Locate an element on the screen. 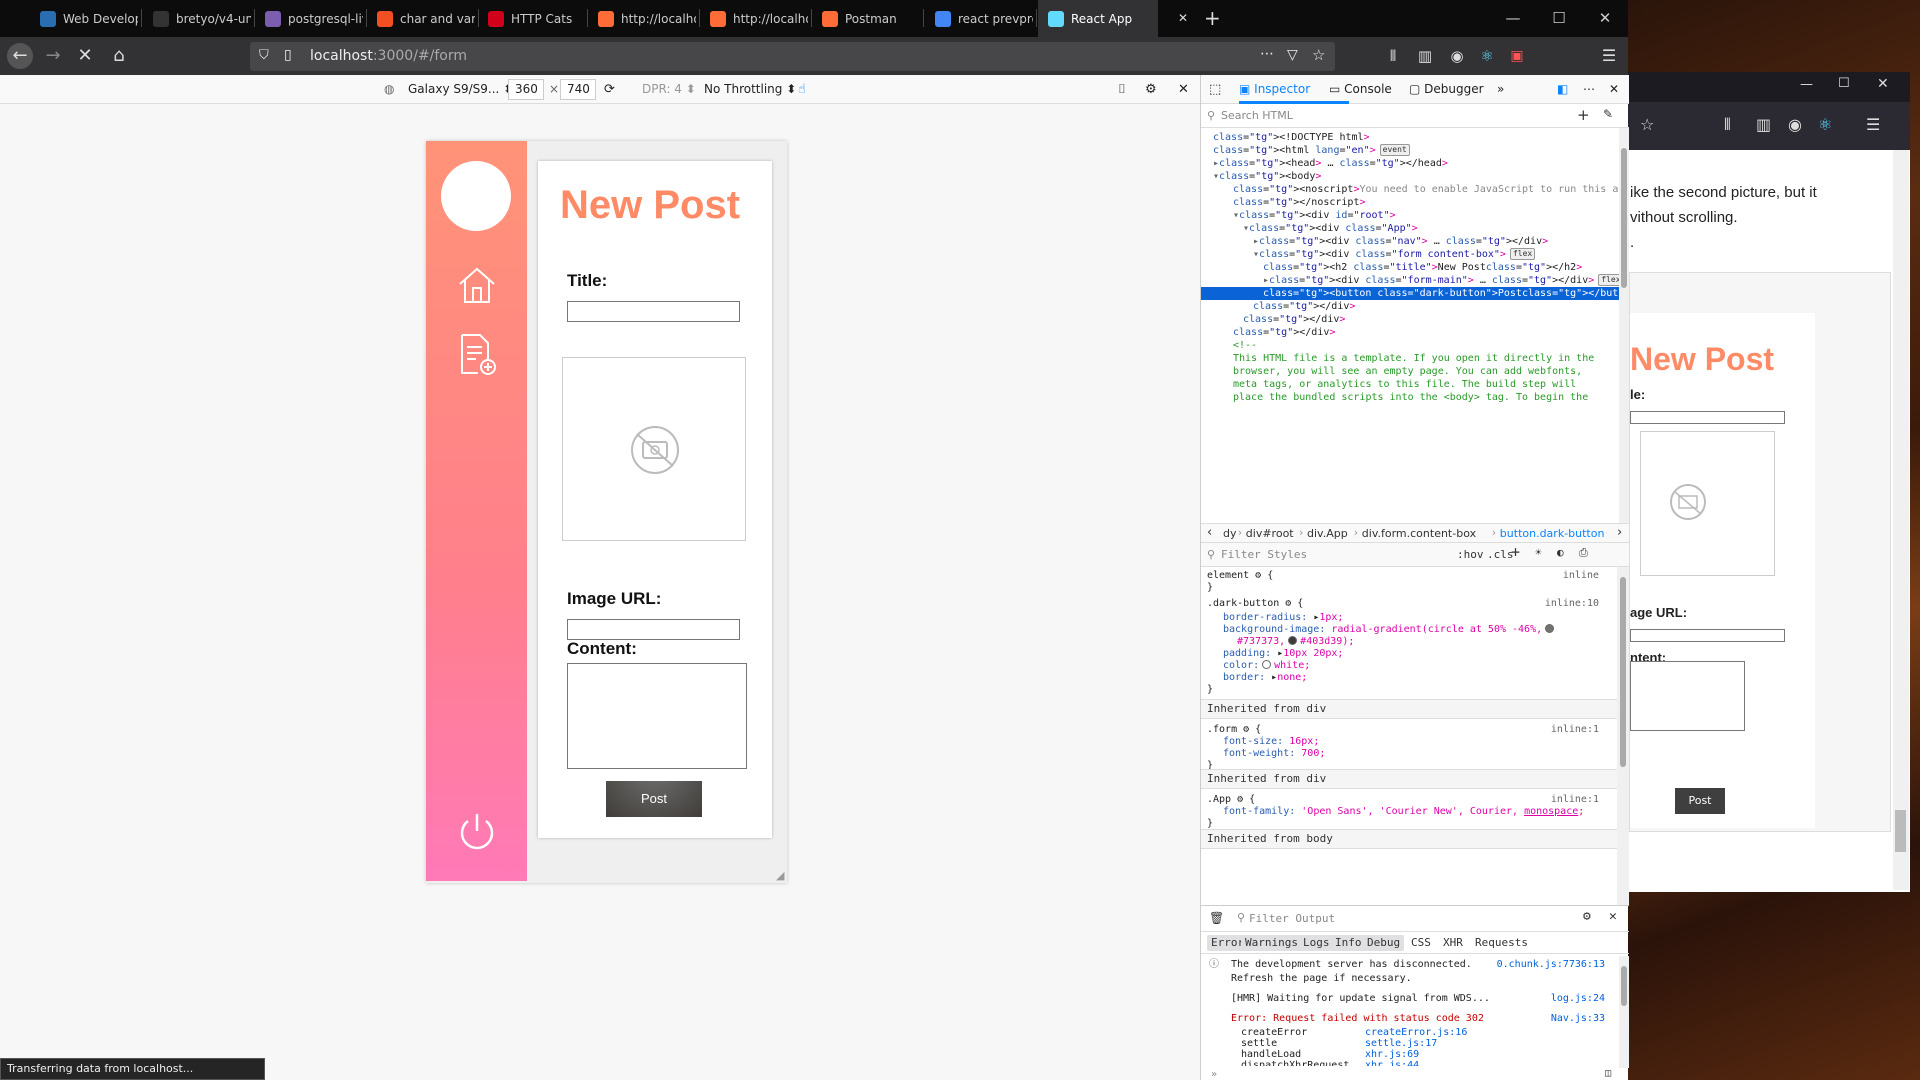 Image resolution: width=1920 pixels, height=1080 pixels. screenshot-icon: ⌷ is located at coordinates (1122, 89).